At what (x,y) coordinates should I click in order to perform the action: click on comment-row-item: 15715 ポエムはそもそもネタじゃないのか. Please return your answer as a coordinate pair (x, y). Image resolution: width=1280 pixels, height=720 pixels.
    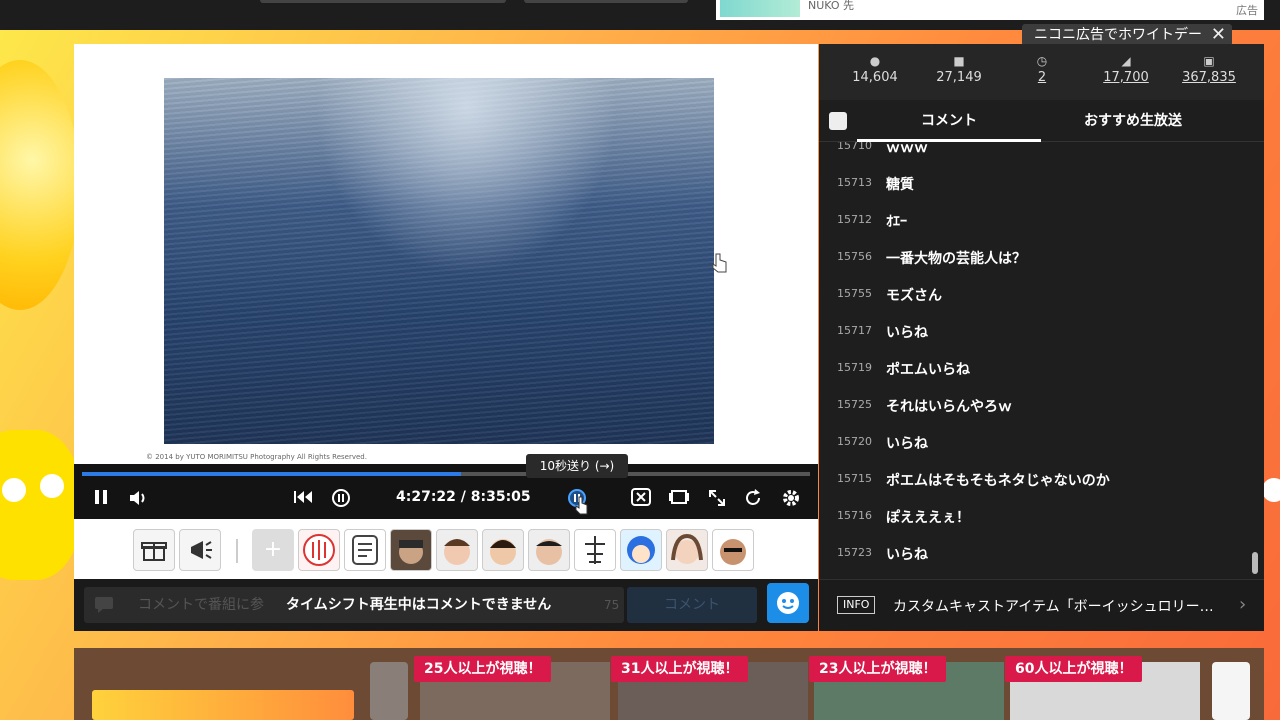
    Looking at the image, I should click on (1034, 479).